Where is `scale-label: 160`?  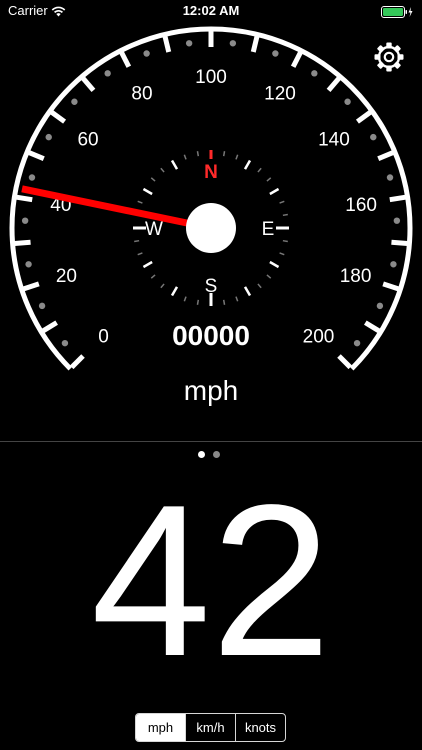
scale-label: 160 is located at coordinates (361, 205).